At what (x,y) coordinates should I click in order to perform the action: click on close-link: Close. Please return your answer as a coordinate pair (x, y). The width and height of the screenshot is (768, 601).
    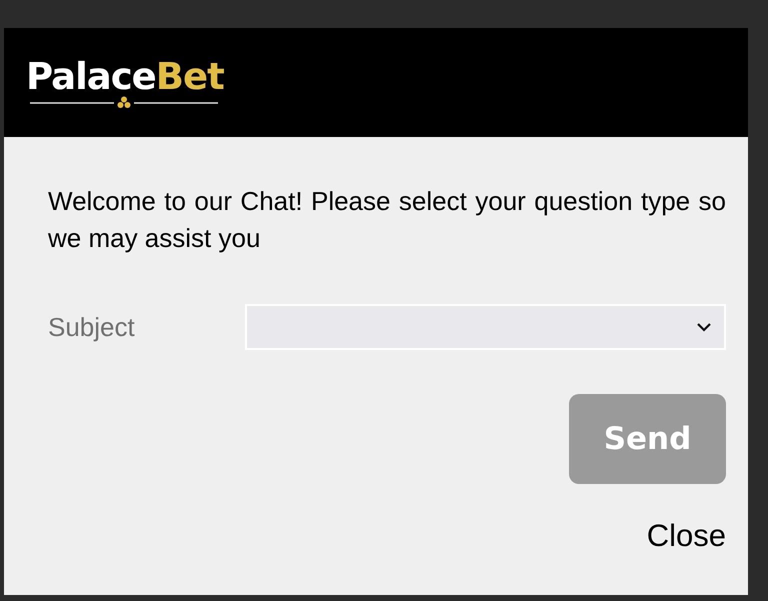
    Looking at the image, I should click on (686, 536).